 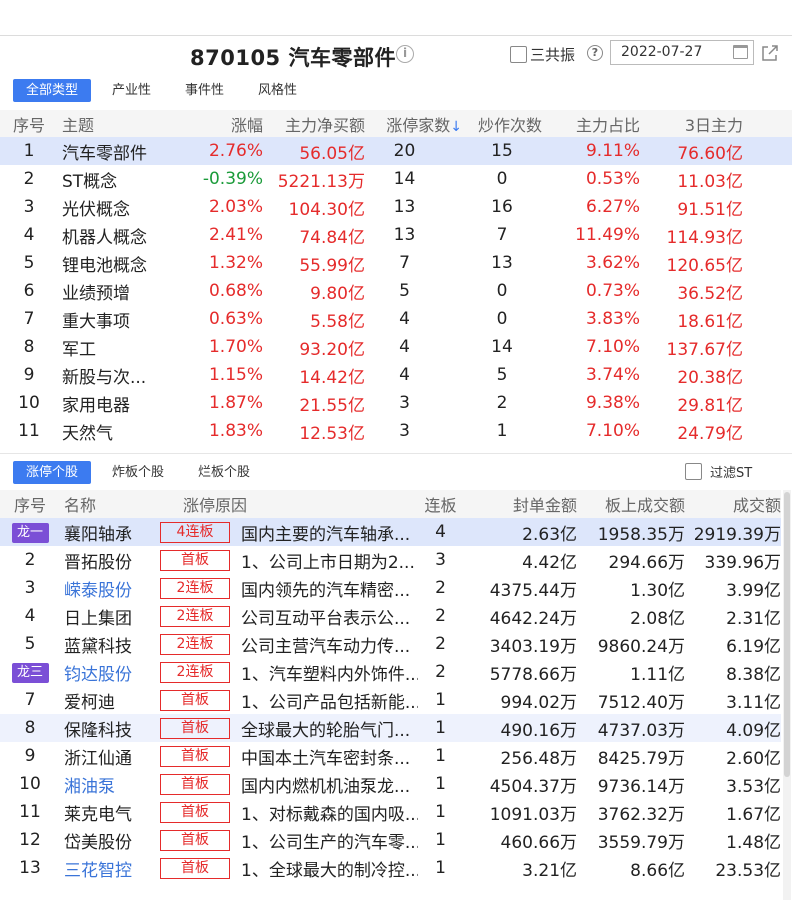 I want to click on topic-row: 5 锂电池概念 1.32% 55.99亿 7 13 3.62% 120.65亿, so click(x=396, y=263).